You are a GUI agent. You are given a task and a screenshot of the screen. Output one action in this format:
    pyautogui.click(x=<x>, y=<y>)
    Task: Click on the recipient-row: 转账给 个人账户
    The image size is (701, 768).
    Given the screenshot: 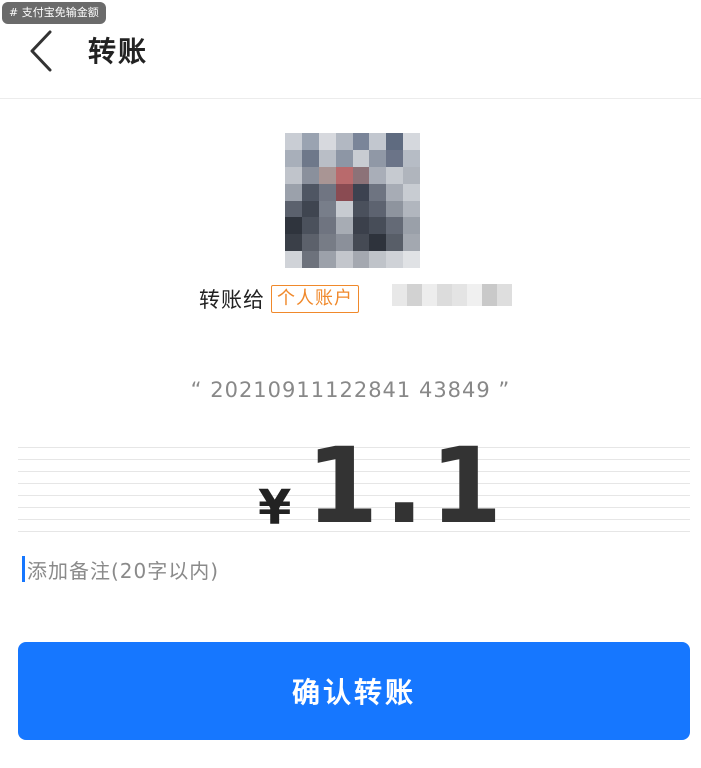 What is the action you would take?
    pyautogui.click(x=279, y=299)
    